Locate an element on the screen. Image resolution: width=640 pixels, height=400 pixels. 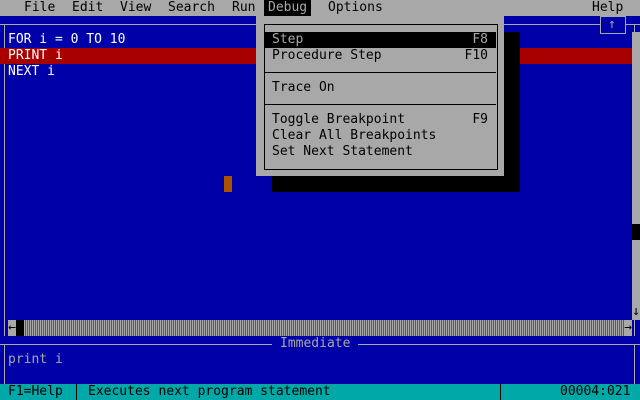
debug-menu-procedure-step: Procedure Step F10 is located at coordinates (380, 56).